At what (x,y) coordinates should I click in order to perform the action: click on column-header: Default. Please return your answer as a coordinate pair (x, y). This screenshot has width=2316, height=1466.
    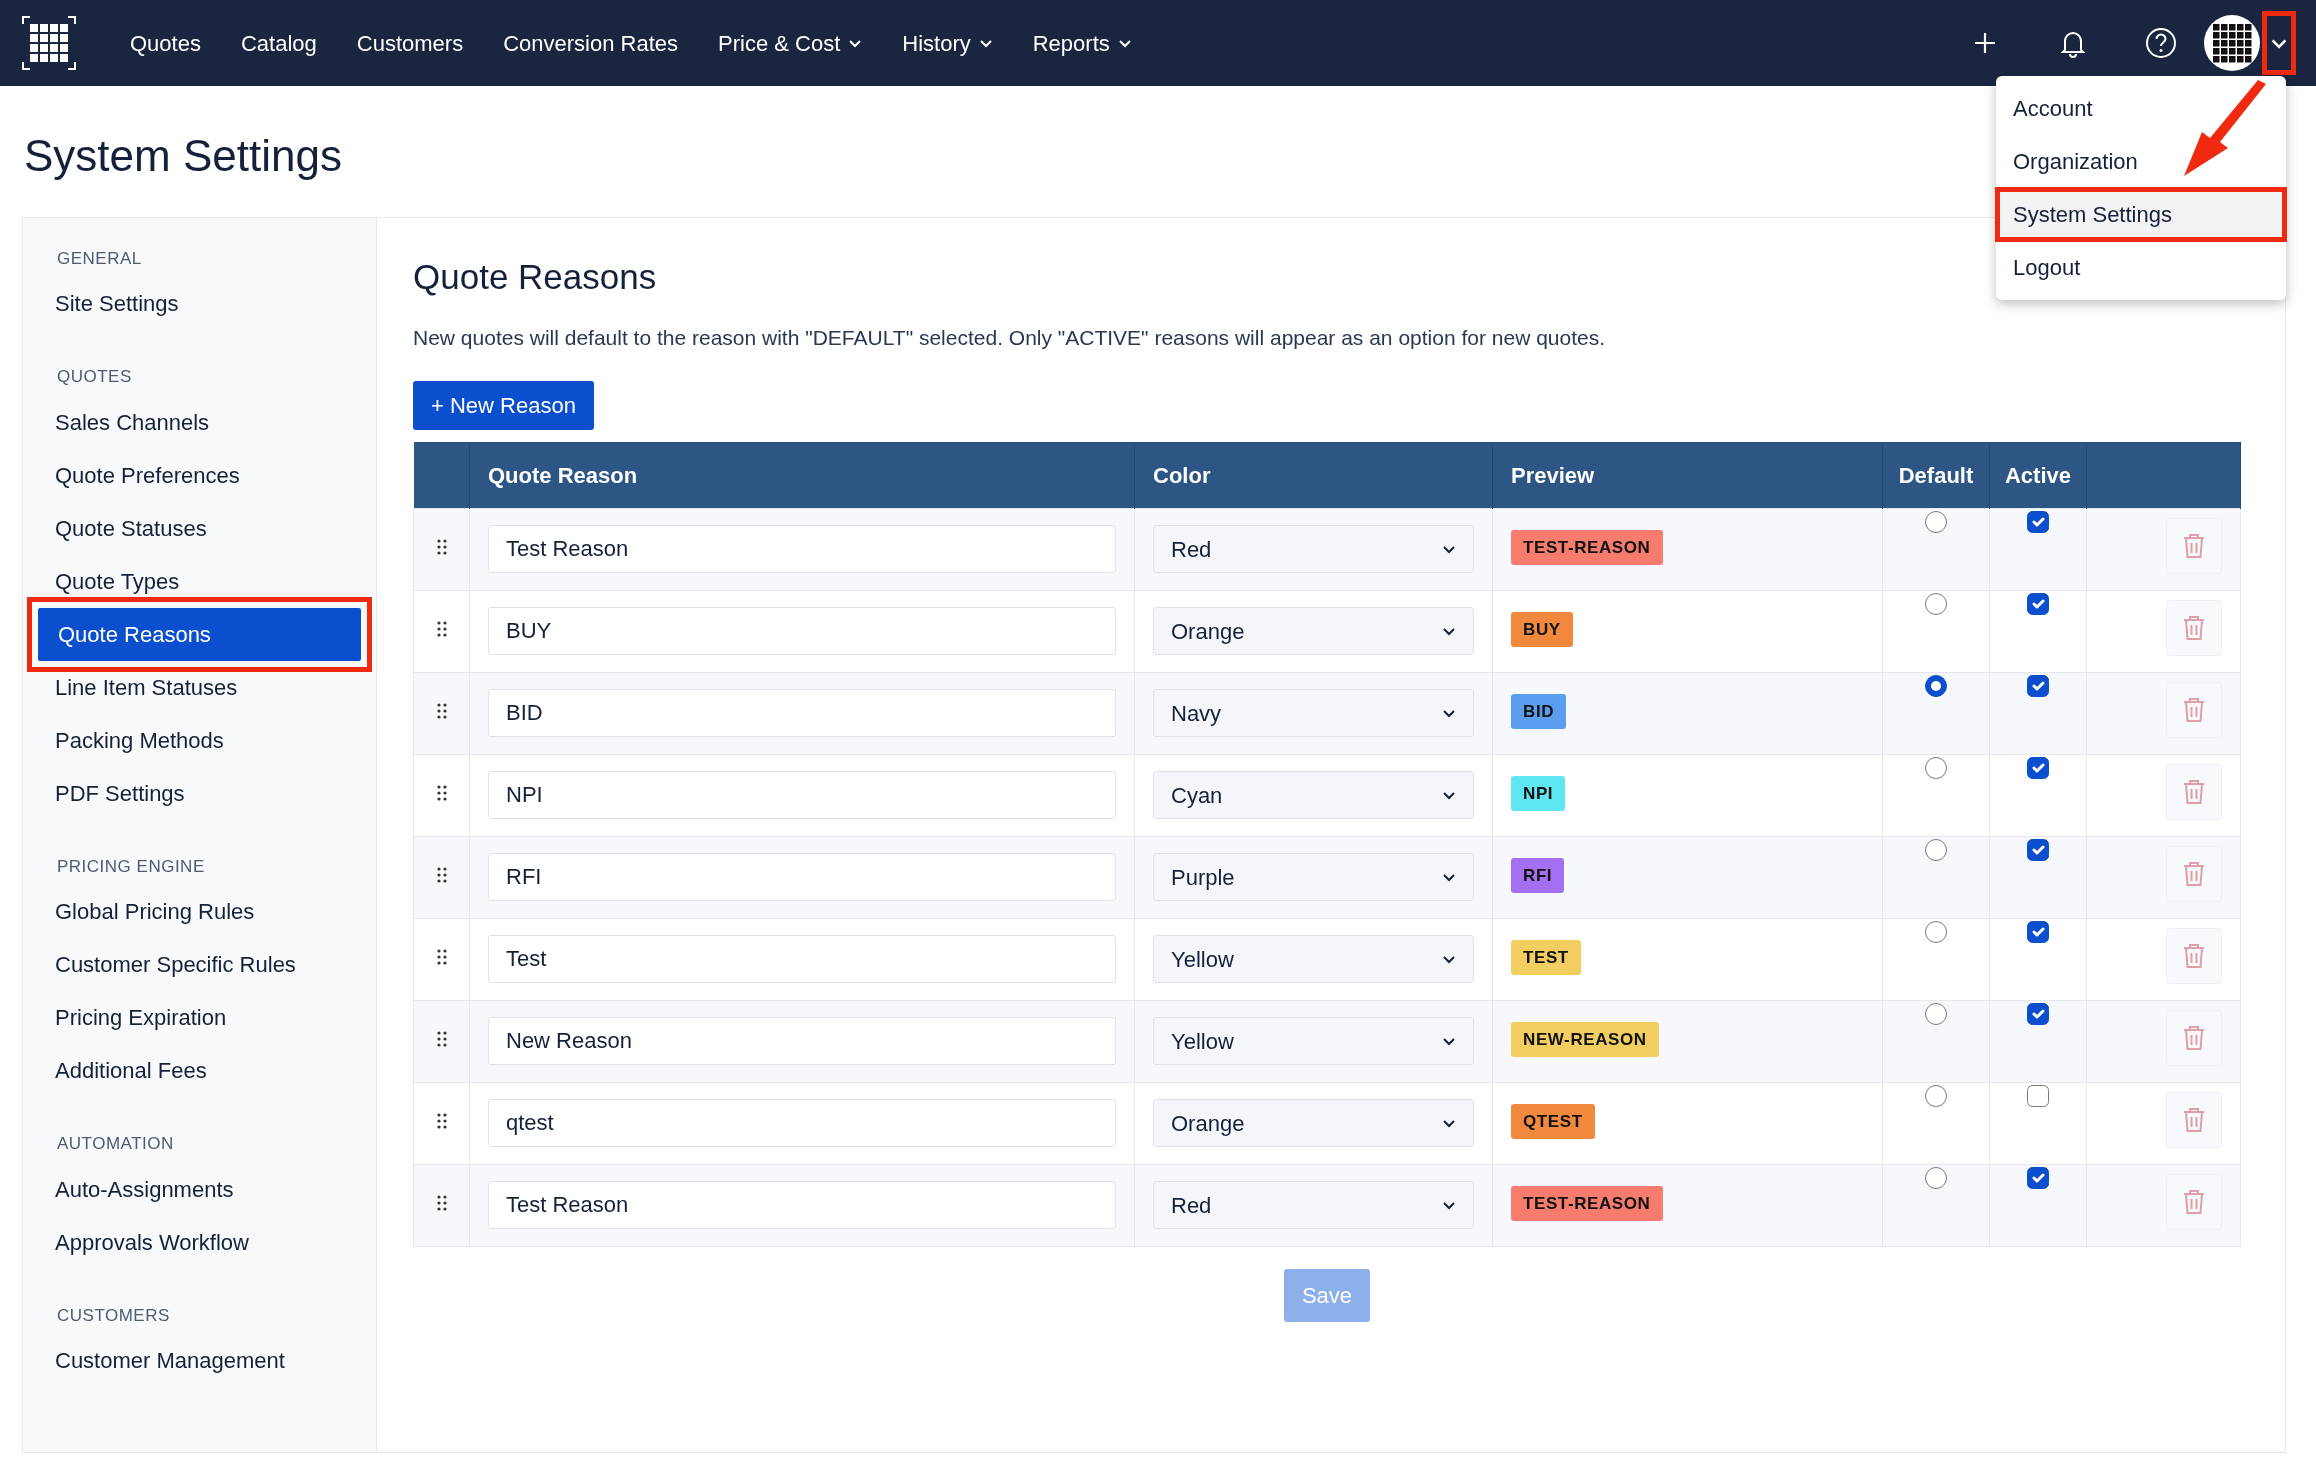
    Looking at the image, I should click on (1936, 475).